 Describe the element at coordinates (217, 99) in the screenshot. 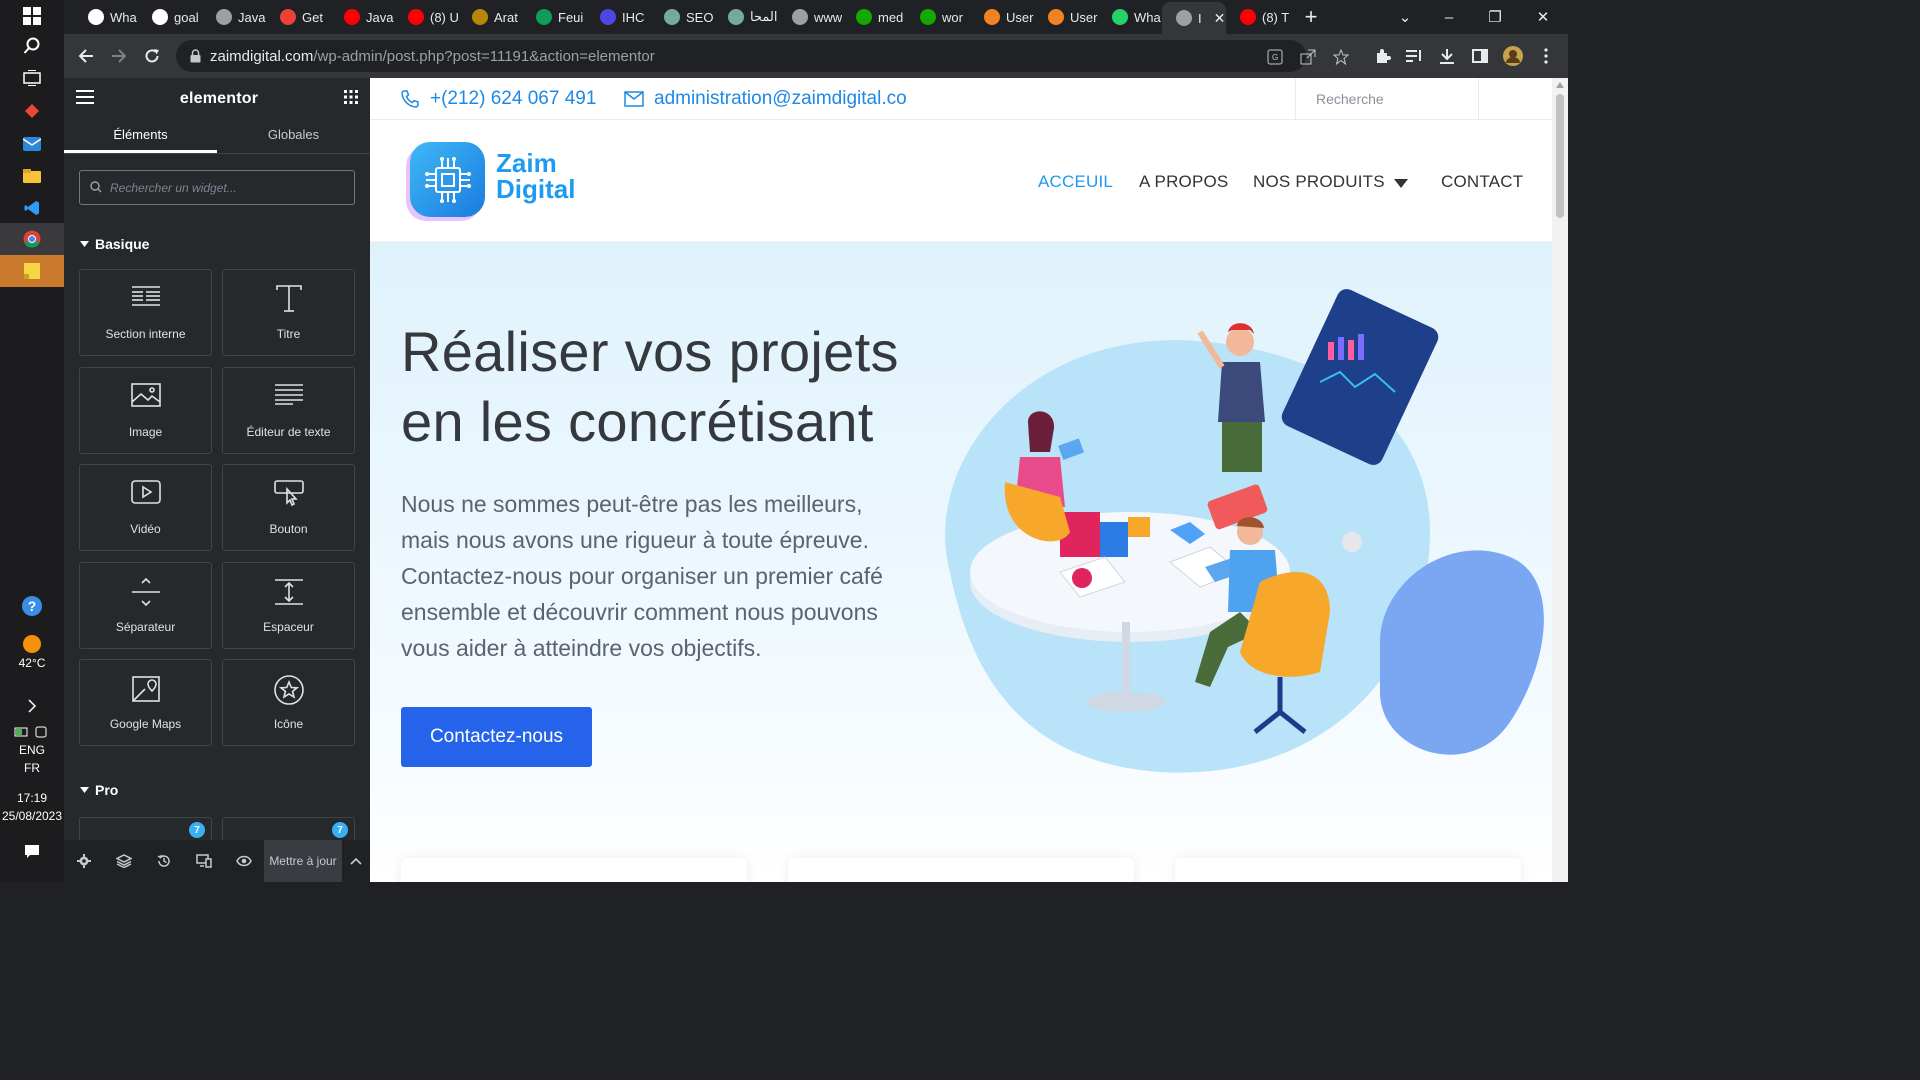

I see `elementor-header: elementor` at that location.